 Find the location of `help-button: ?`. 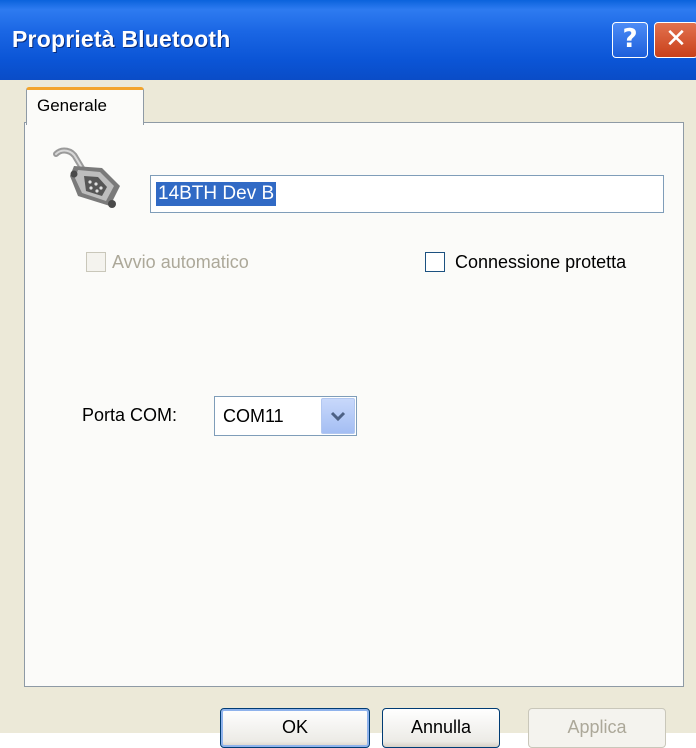

help-button: ? is located at coordinates (630, 40).